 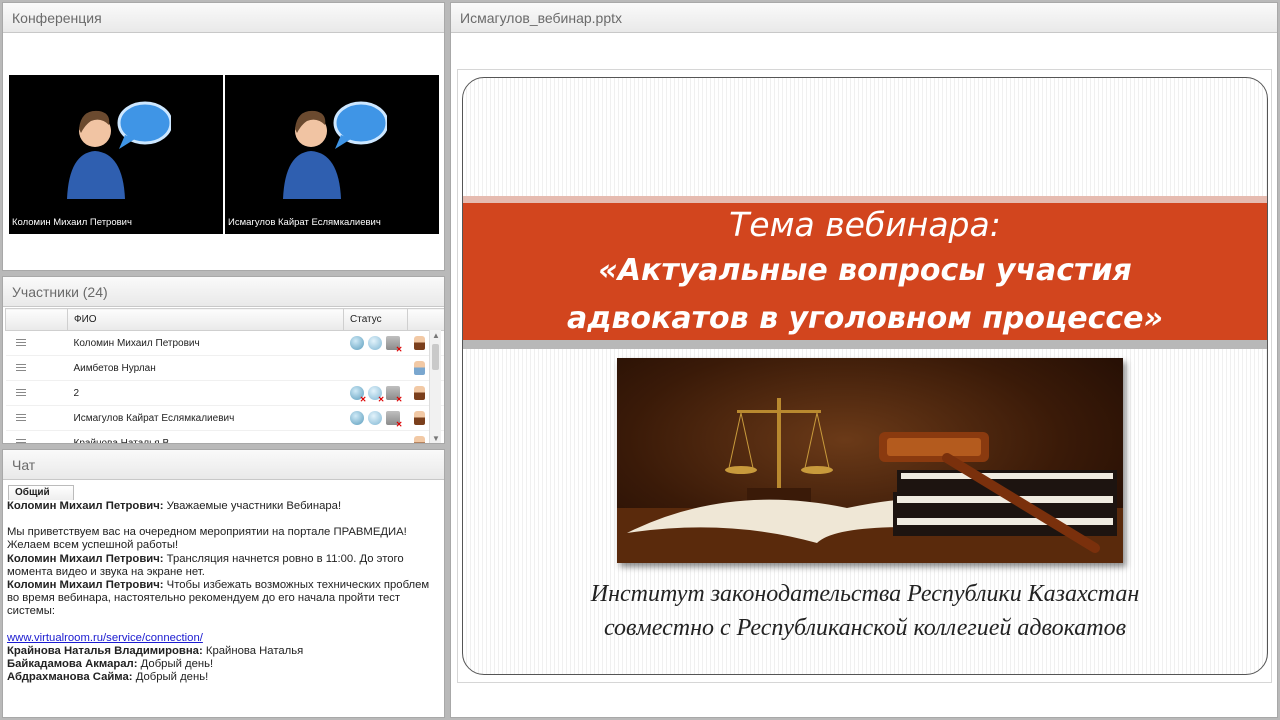 What do you see at coordinates (436, 438) in the screenshot?
I see `scroll-down-icon: ▼` at bounding box center [436, 438].